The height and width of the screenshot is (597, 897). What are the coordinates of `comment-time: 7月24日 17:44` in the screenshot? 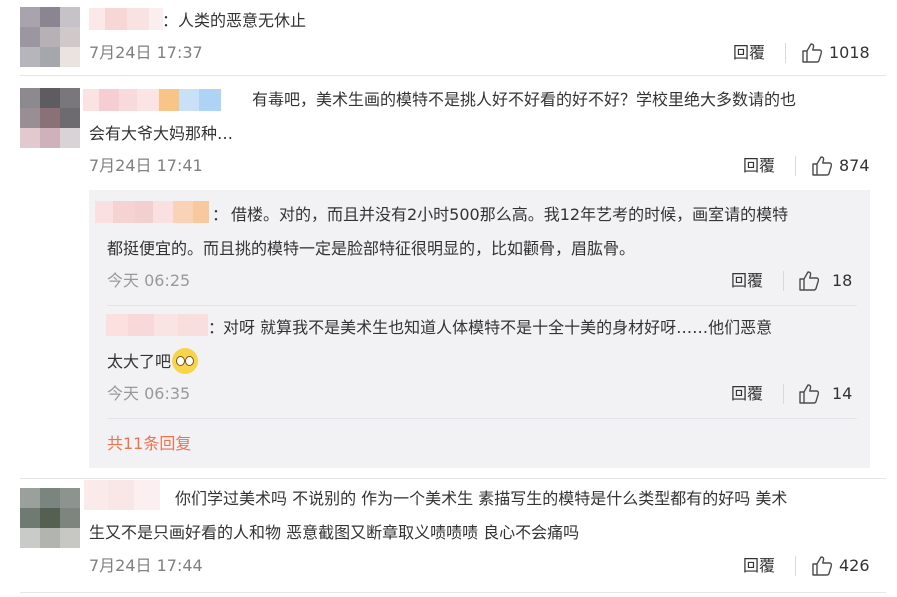 It's located at (146, 565).